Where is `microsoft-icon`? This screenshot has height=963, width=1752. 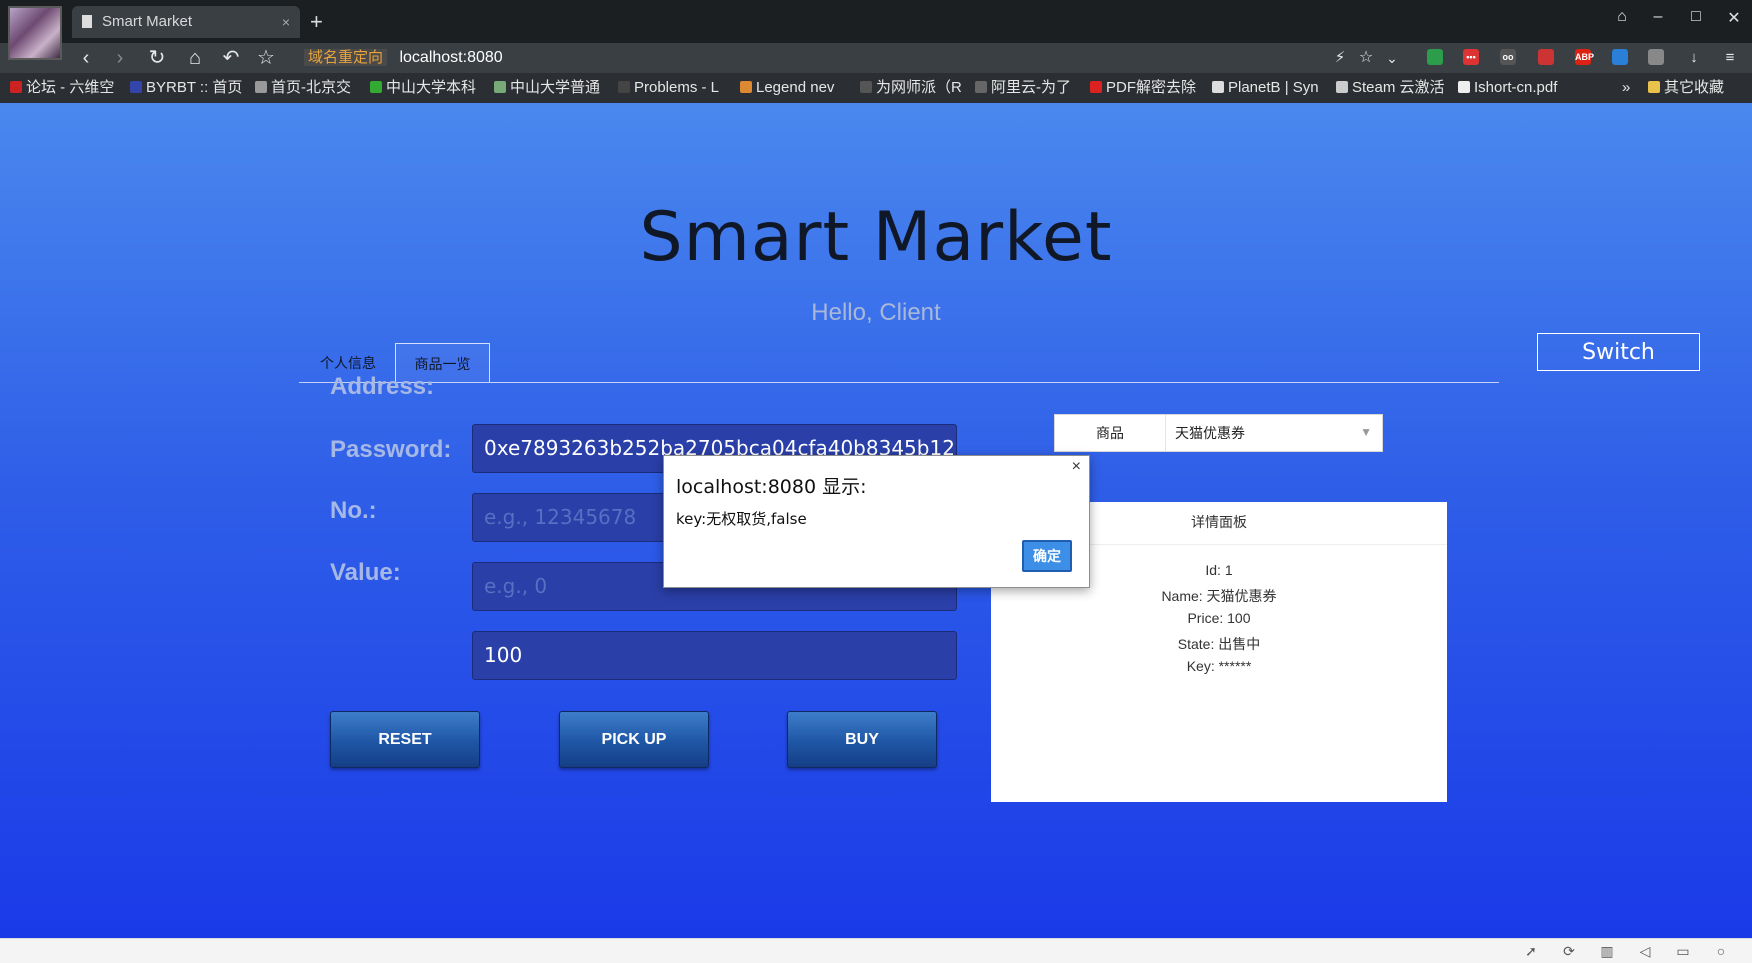
microsoft-icon is located at coordinates (1435, 57).